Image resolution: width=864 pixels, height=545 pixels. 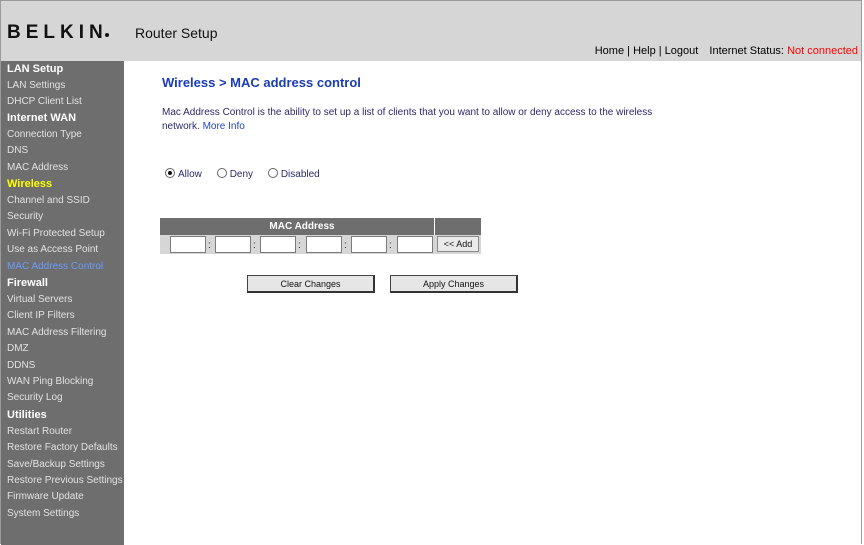 I want to click on sidebar-item-system-settings: System Settings, so click(x=43, y=513).